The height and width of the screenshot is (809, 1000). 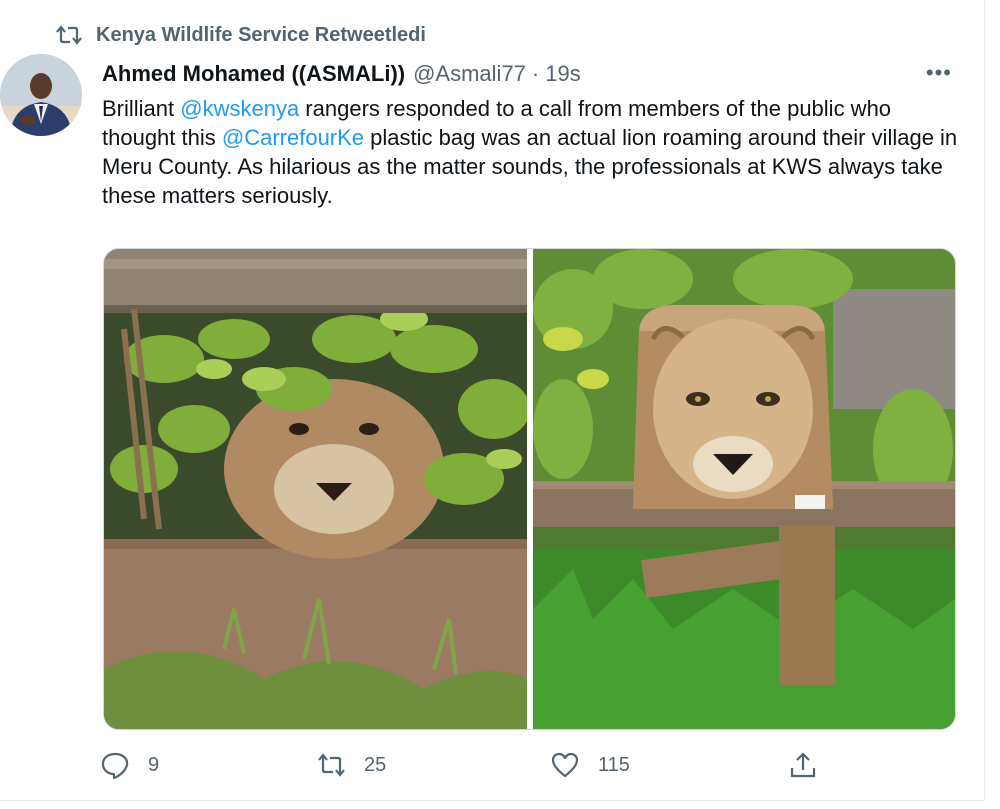 I want to click on share-action, so click(x=803, y=765).